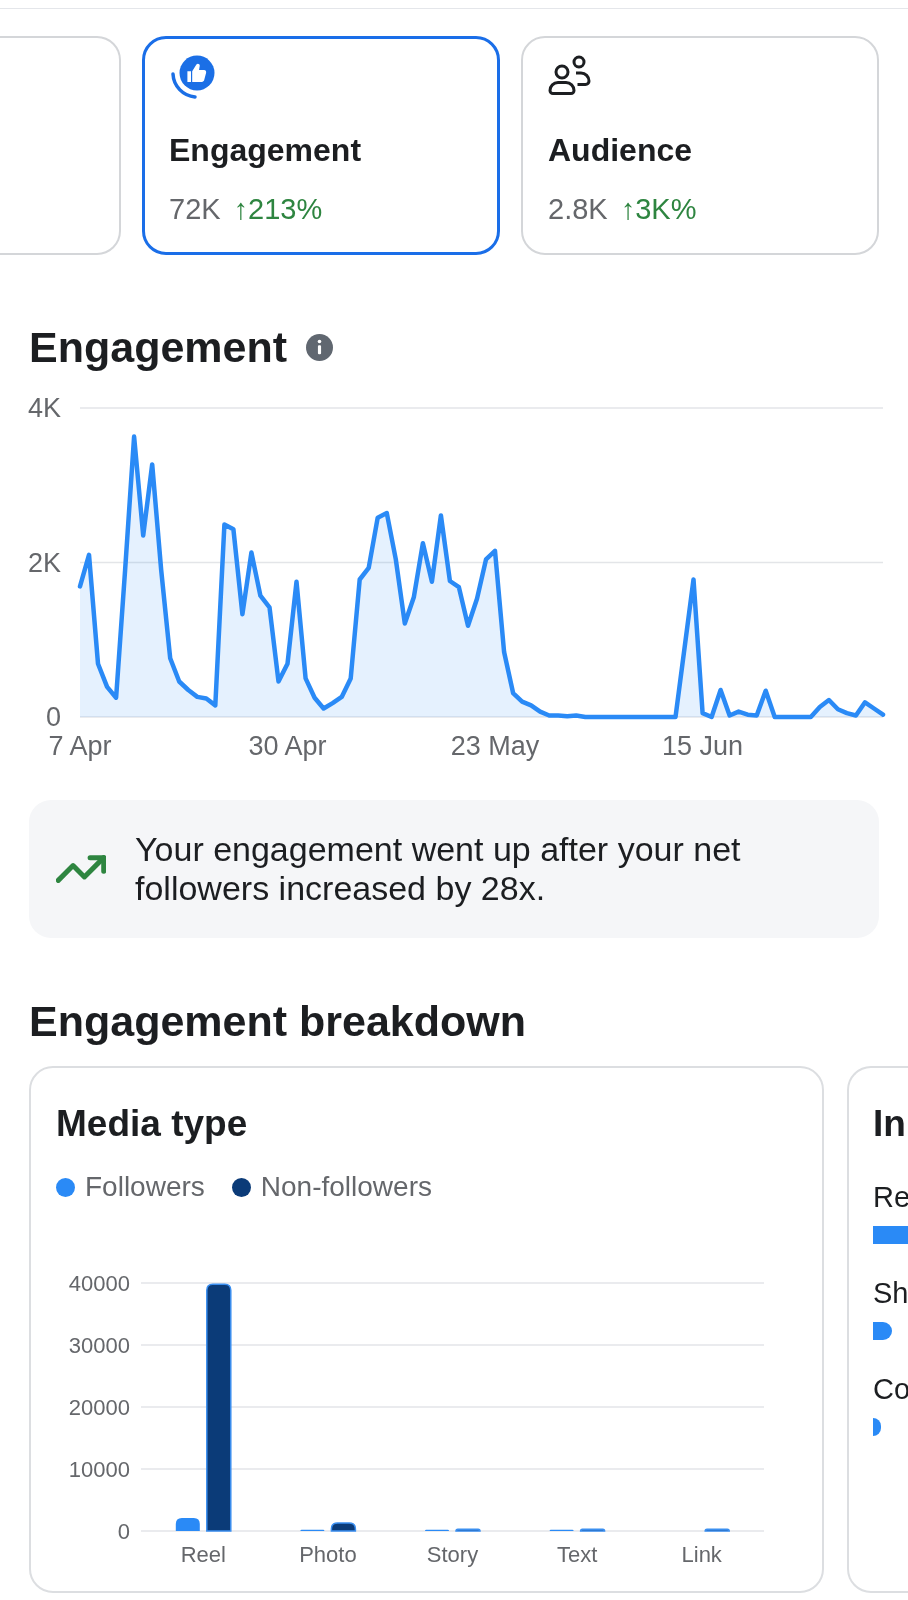  I want to click on row-label: Sh, so click(890, 1293).